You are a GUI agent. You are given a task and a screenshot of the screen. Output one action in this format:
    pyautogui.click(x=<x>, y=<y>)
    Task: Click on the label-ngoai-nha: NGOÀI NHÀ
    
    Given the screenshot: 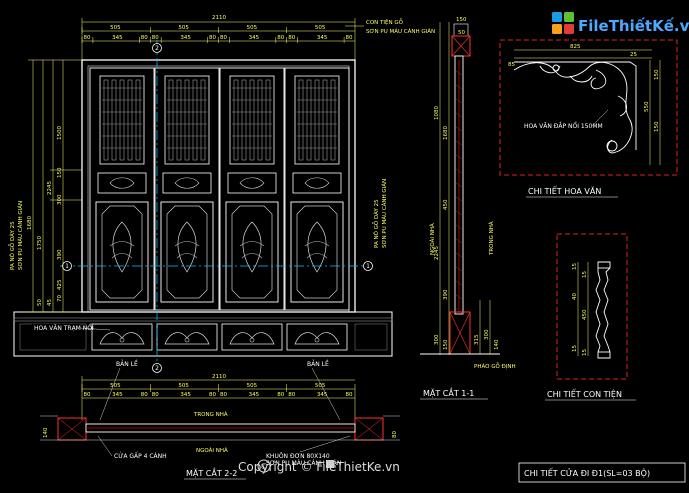 What is the action you would take?
    pyautogui.click(x=212, y=450)
    